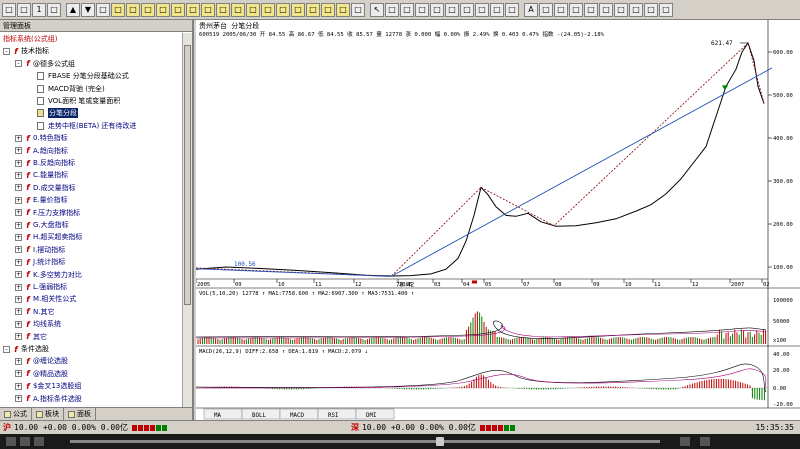 This screenshot has height=449, width=800. Describe the element at coordinates (621, 9) in the screenshot. I see `toolbar-button-40: □` at that location.